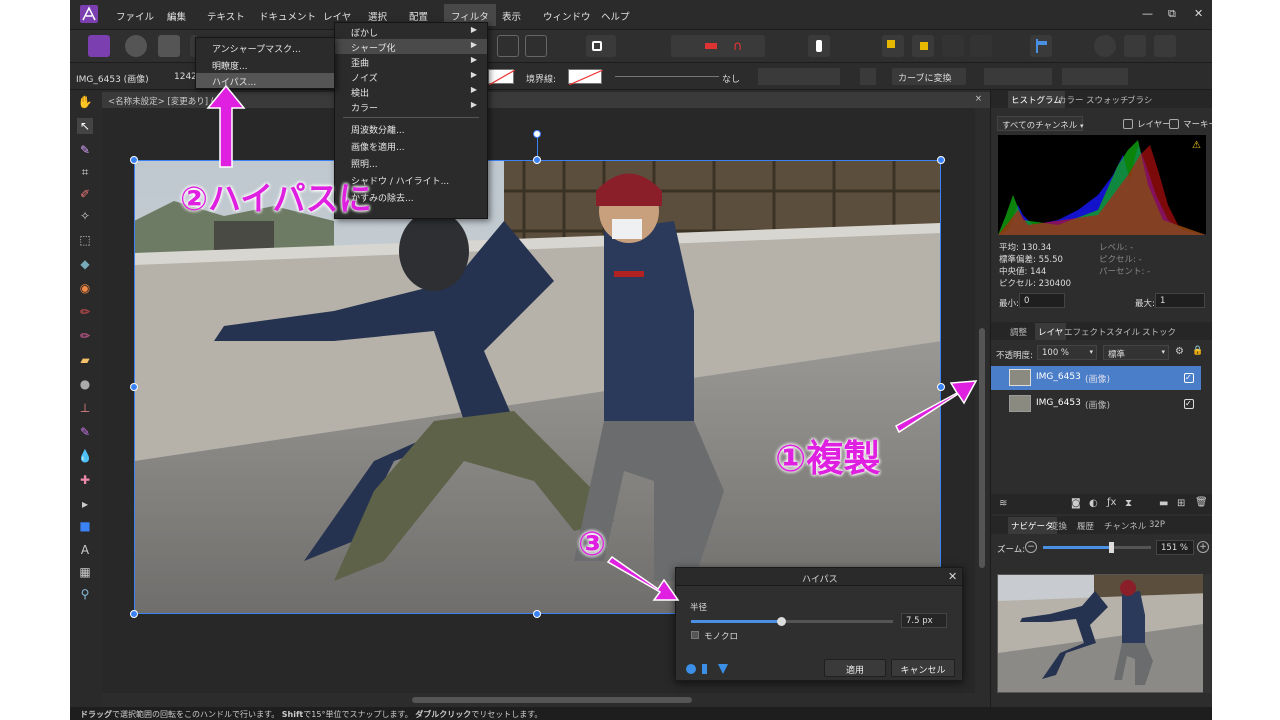 Image resolution: width=1280 pixels, height=720 pixels. Describe the element at coordinates (1040, 123) in the screenshot. I see `channel-select: すべてのチャンネル ▾` at that location.